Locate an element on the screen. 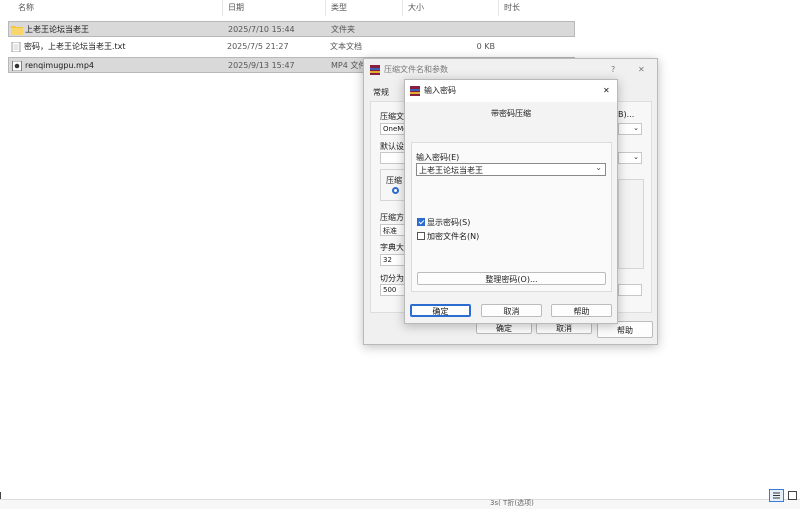 This screenshot has width=800, height=509. method-label: 压缩方 is located at coordinates (392, 217).